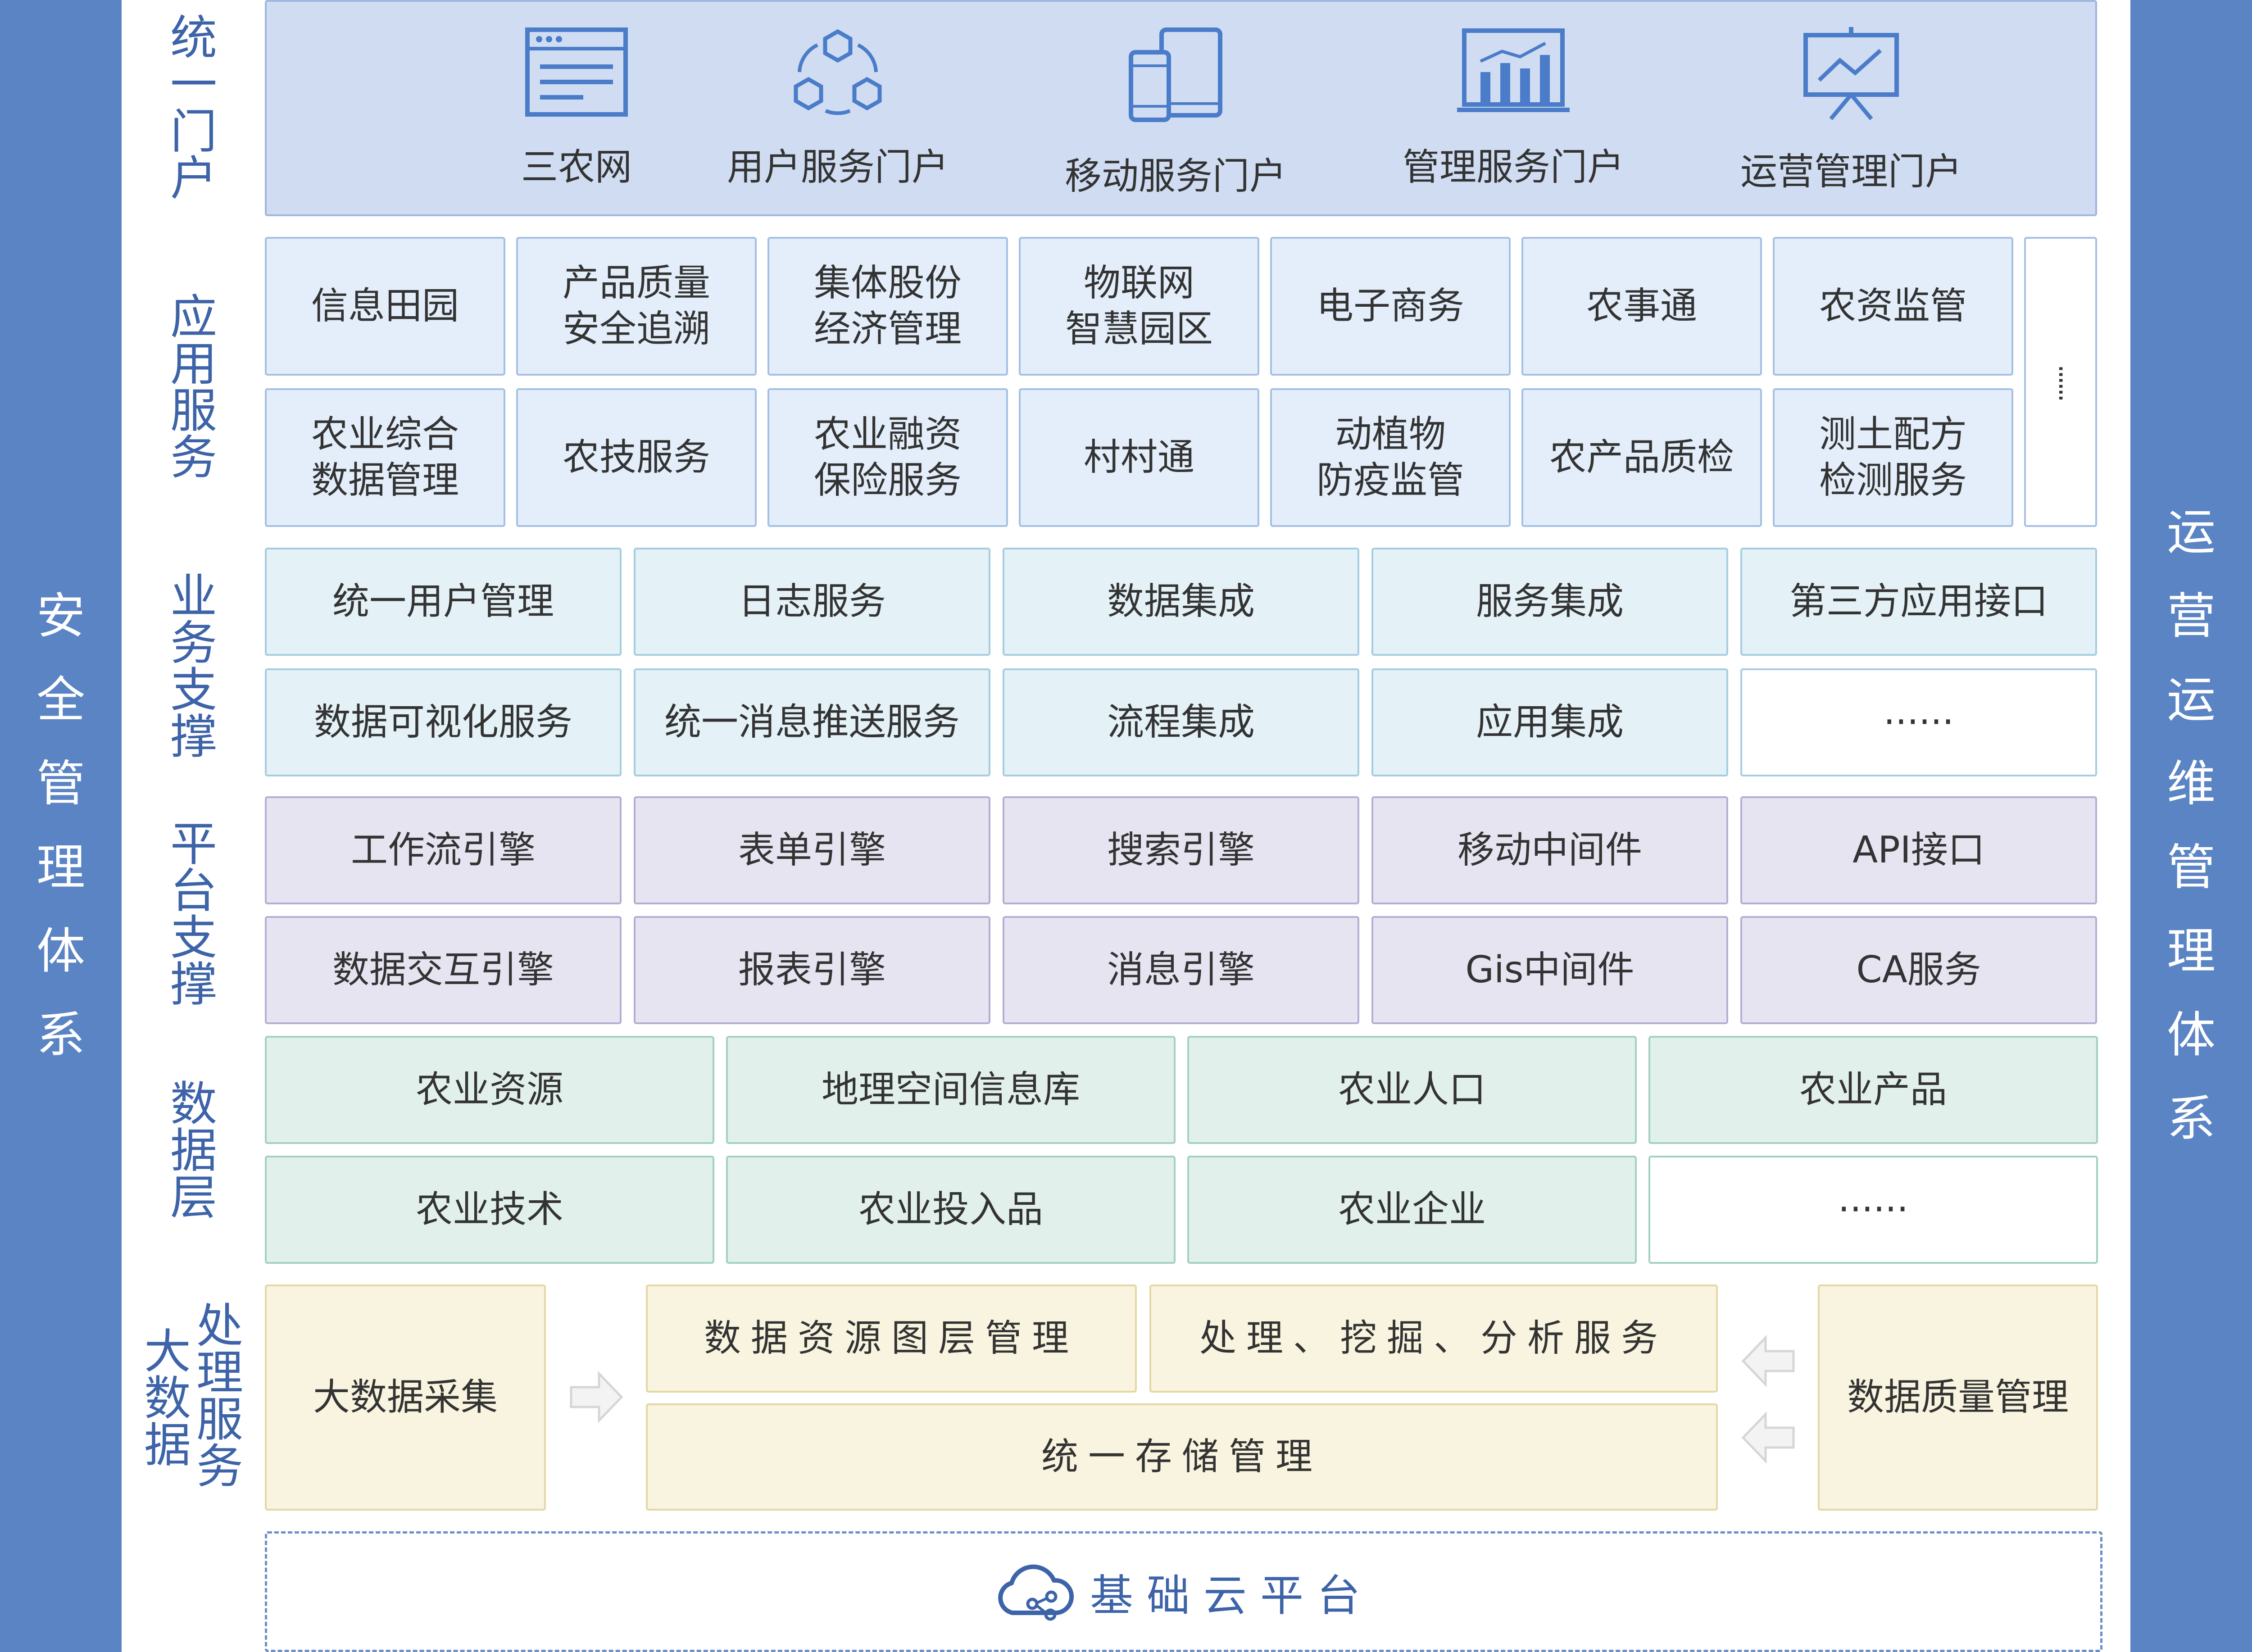  Describe the element at coordinates (1513, 70) in the screenshot. I see `bar-chart-icon` at that location.